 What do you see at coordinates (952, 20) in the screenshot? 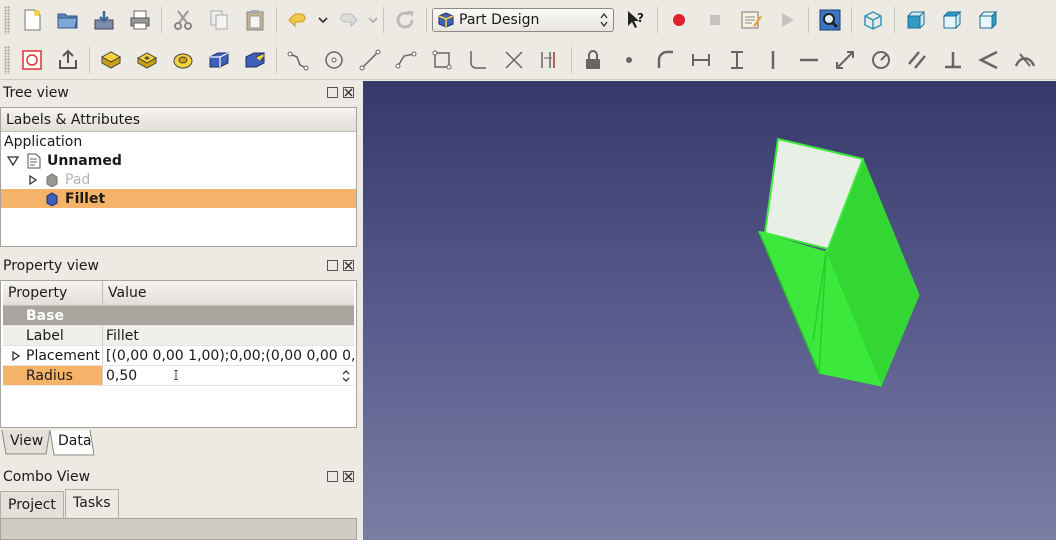
I see `top-view-icon` at bounding box center [952, 20].